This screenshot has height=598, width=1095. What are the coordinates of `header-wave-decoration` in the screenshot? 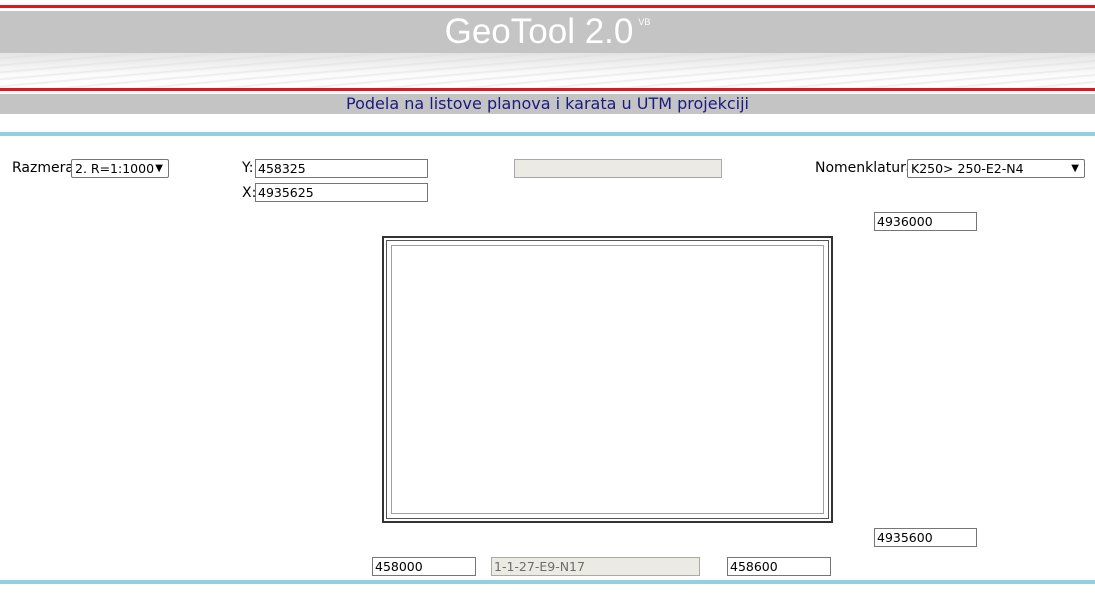 It's located at (547, 71).